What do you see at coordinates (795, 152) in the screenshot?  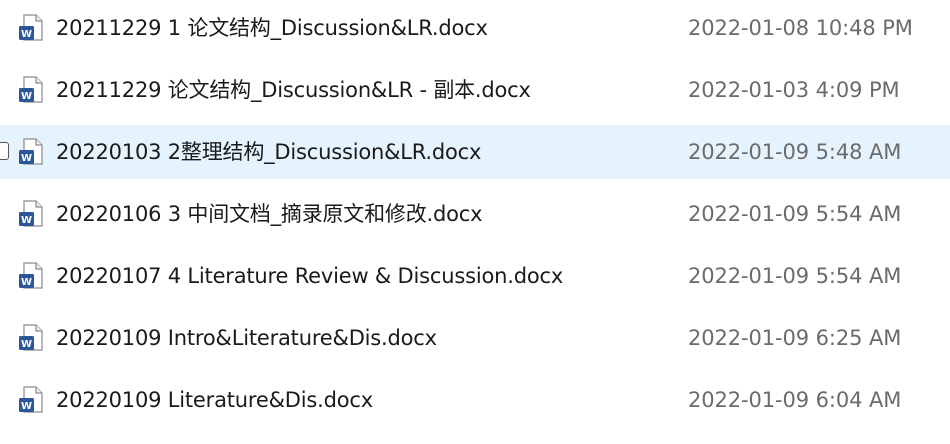 I see `file-modified-date: 2022-01-09 5:48 AM` at bounding box center [795, 152].